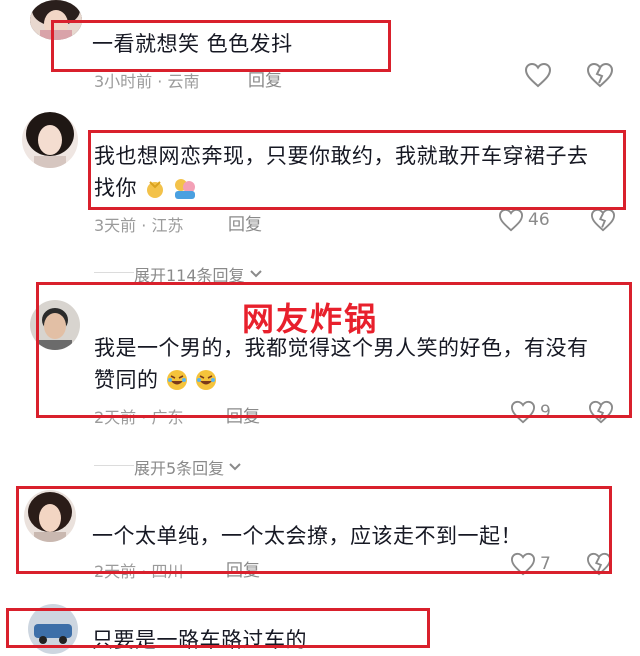 The width and height of the screenshot is (640, 656). I want to click on expand-replies-label: 展开5条回复, so click(179, 468).